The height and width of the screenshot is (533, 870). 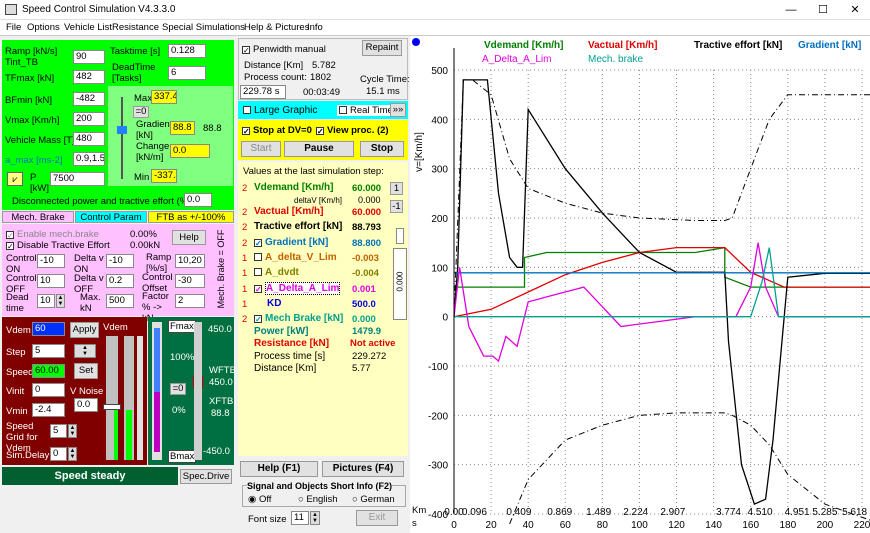 What do you see at coordinates (46, 301) in the screenshot?
I see `dead-time-input: 10` at bounding box center [46, 301].